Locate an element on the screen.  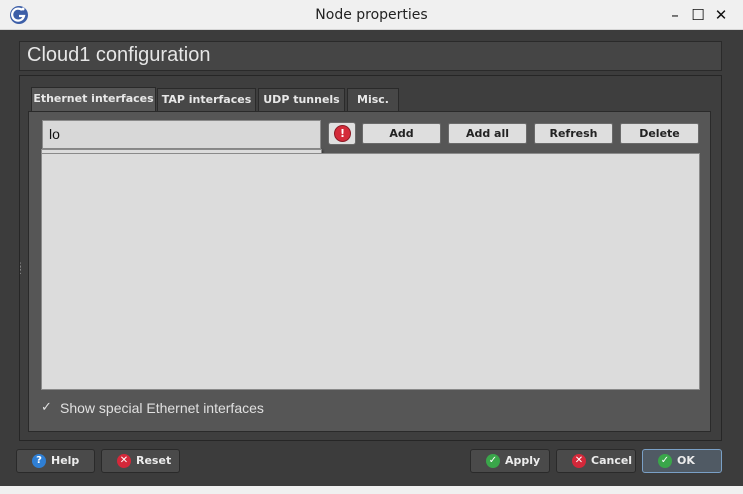
help-button: ? Help is located at coordinates (55, 461).